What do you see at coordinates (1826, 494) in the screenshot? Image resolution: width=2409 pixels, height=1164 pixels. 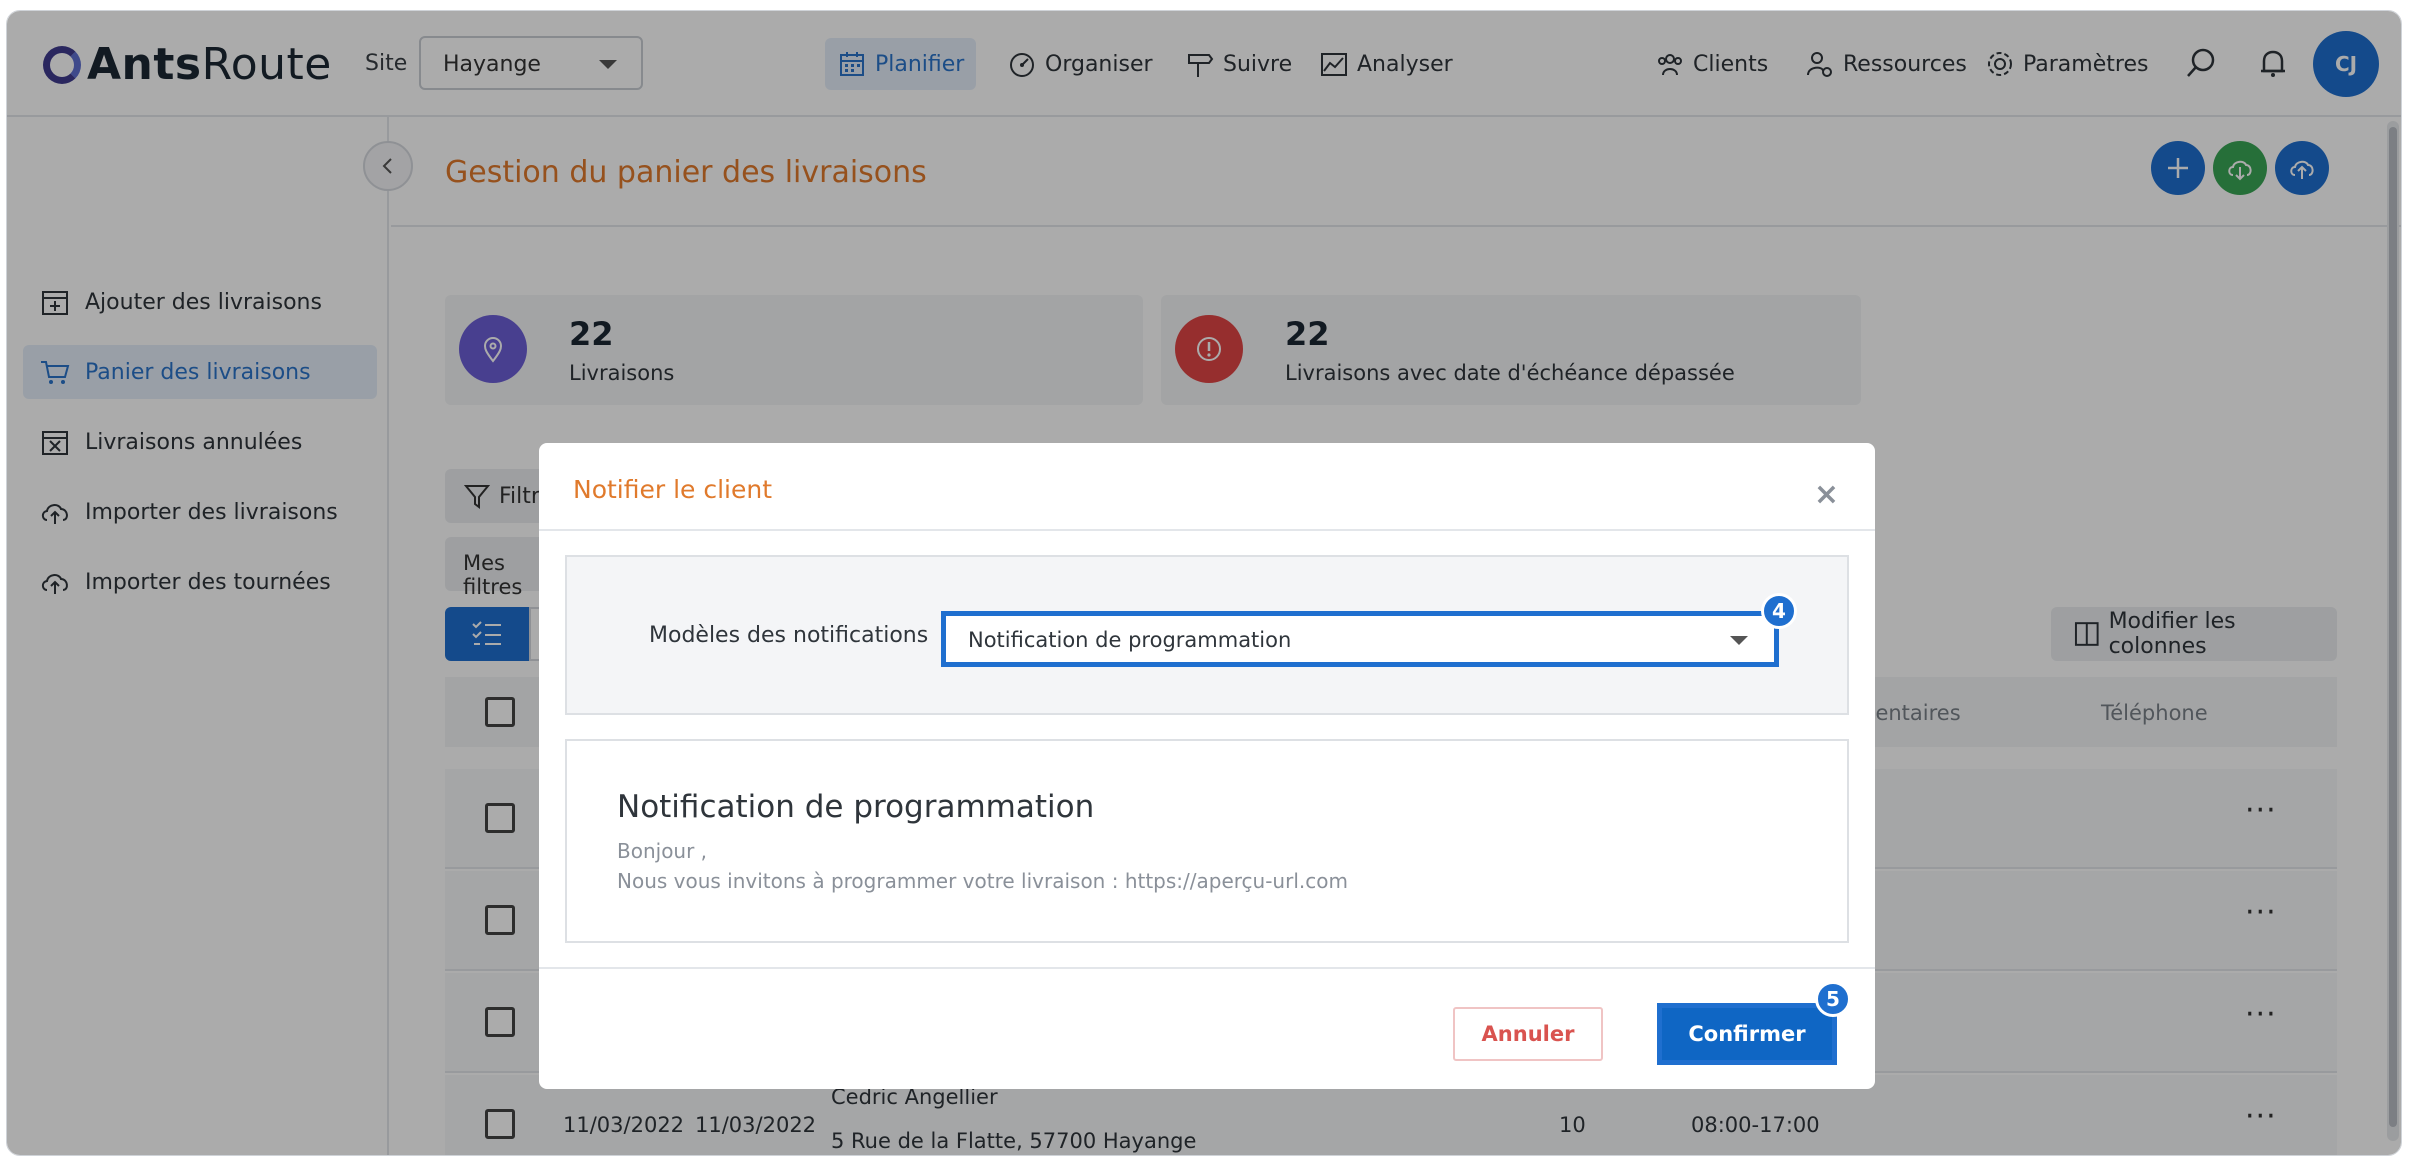 I see `close-icon: ×` at bounding box center [1826, 494].